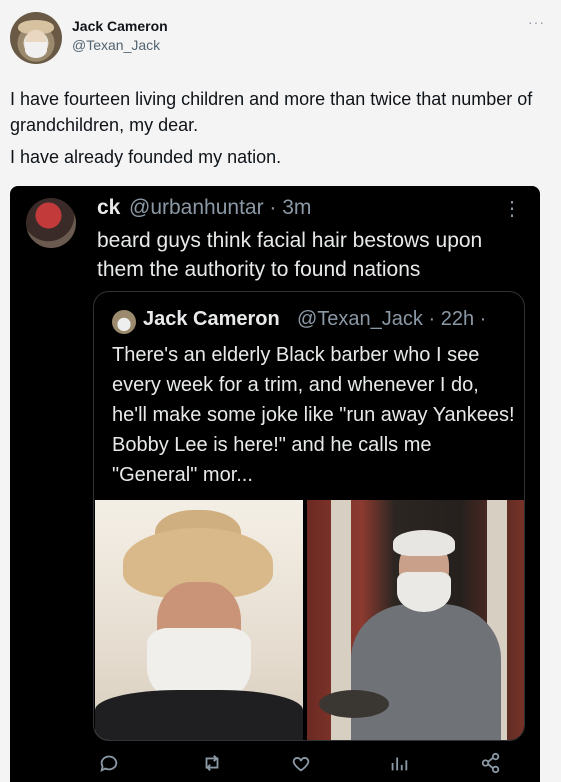  What do you see at coordinates (36, 38) in the screenshot?
I see `avatar` at bounding box center [36, 38].